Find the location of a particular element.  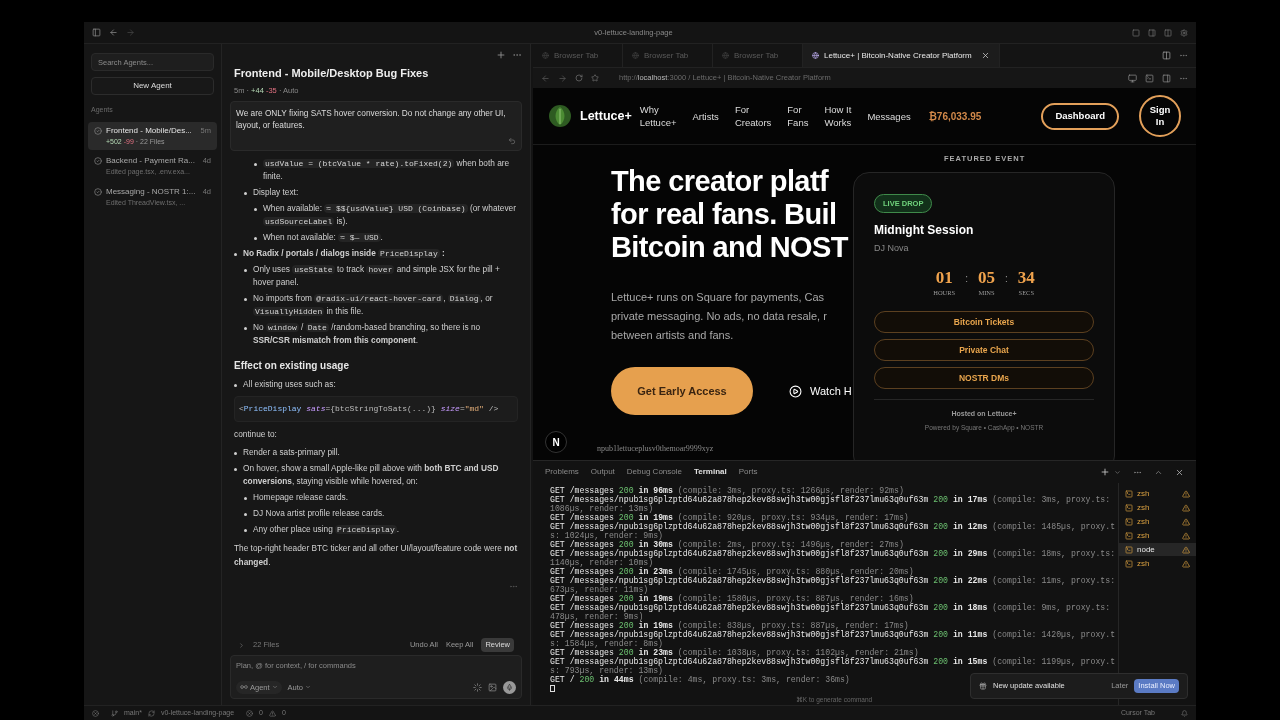

code-block: <PriceDisplay sats={btcStringToSats(...)} size="md" /> is located at coordinates (376, 409).